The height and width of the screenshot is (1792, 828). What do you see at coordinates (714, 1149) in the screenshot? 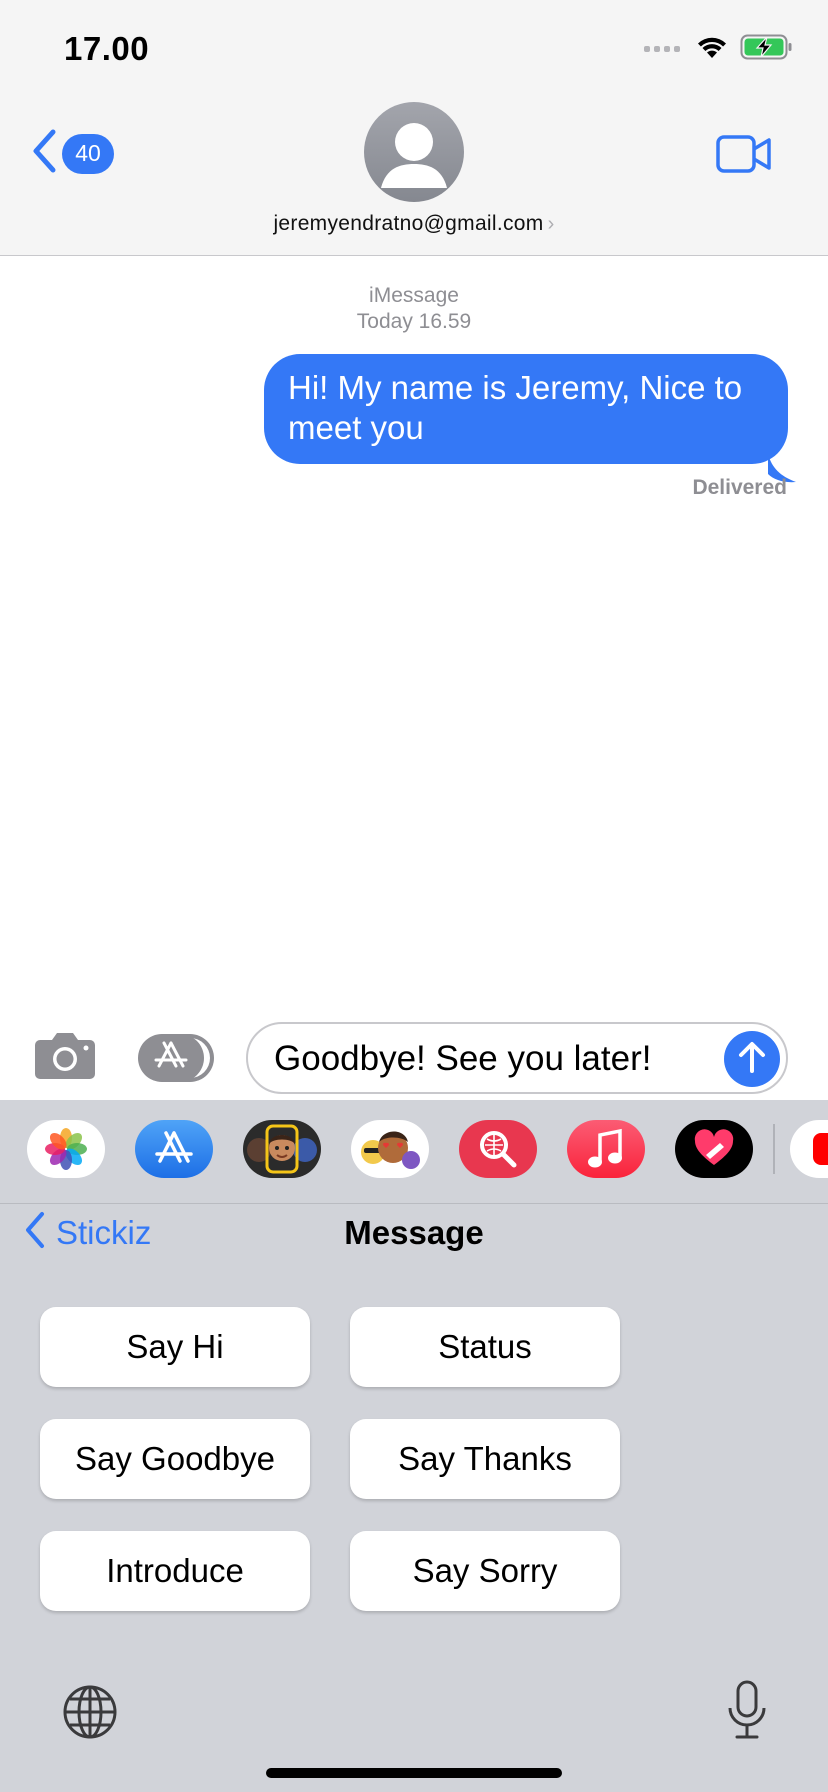
I see `digital-touch-icon` at bounding box center [714, 1149].